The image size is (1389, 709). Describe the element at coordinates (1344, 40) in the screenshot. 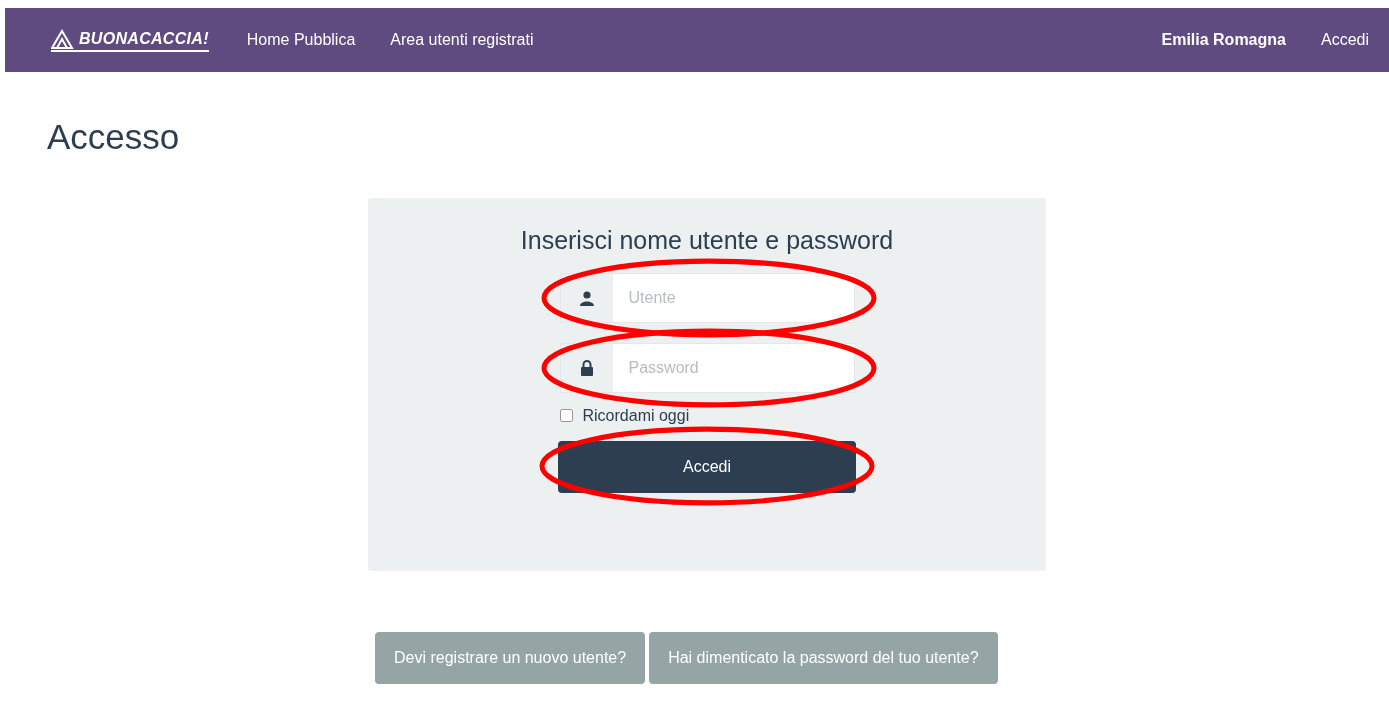

I see `nav-link: Accedi` at that location.